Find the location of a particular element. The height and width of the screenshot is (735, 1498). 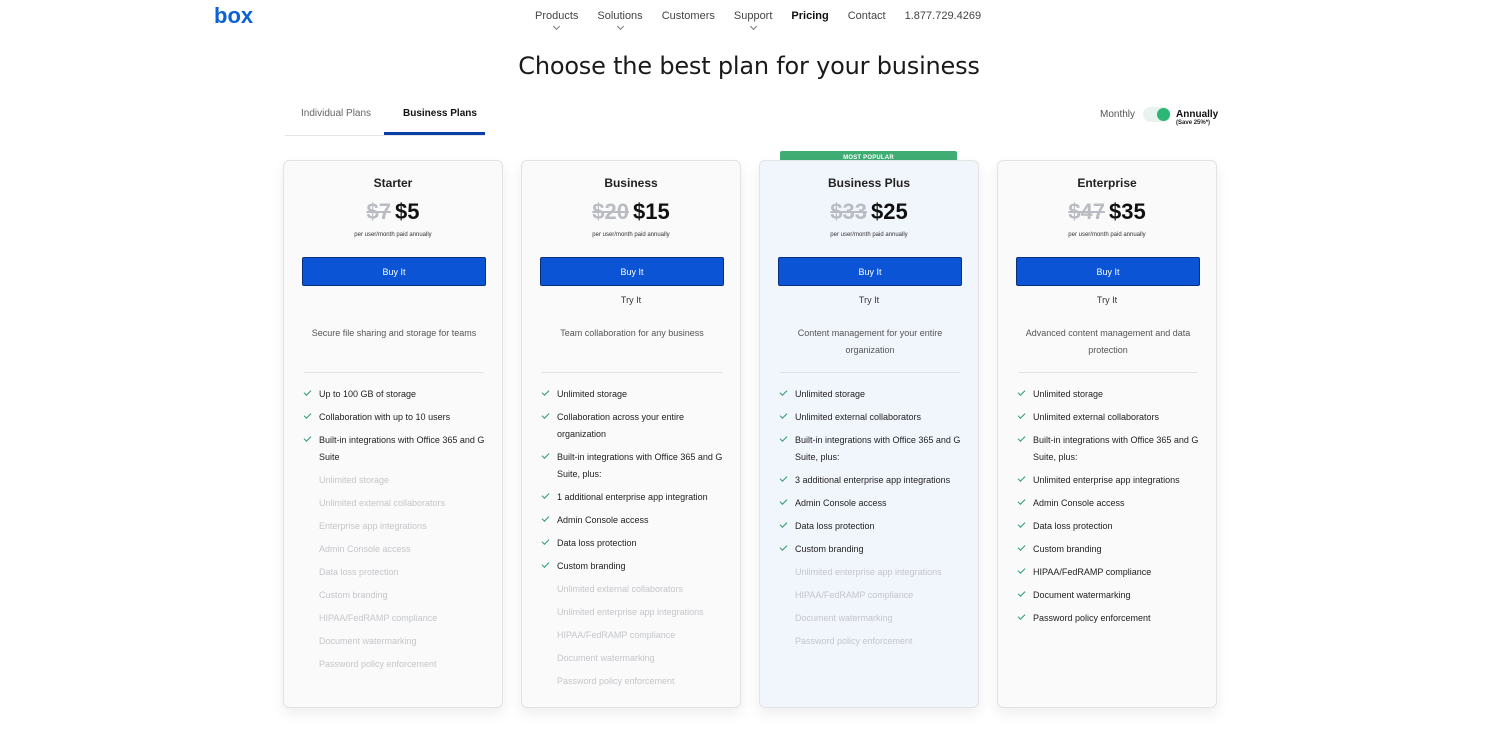

plan-price: $47 $35 is located at coordinates (1107, 212).